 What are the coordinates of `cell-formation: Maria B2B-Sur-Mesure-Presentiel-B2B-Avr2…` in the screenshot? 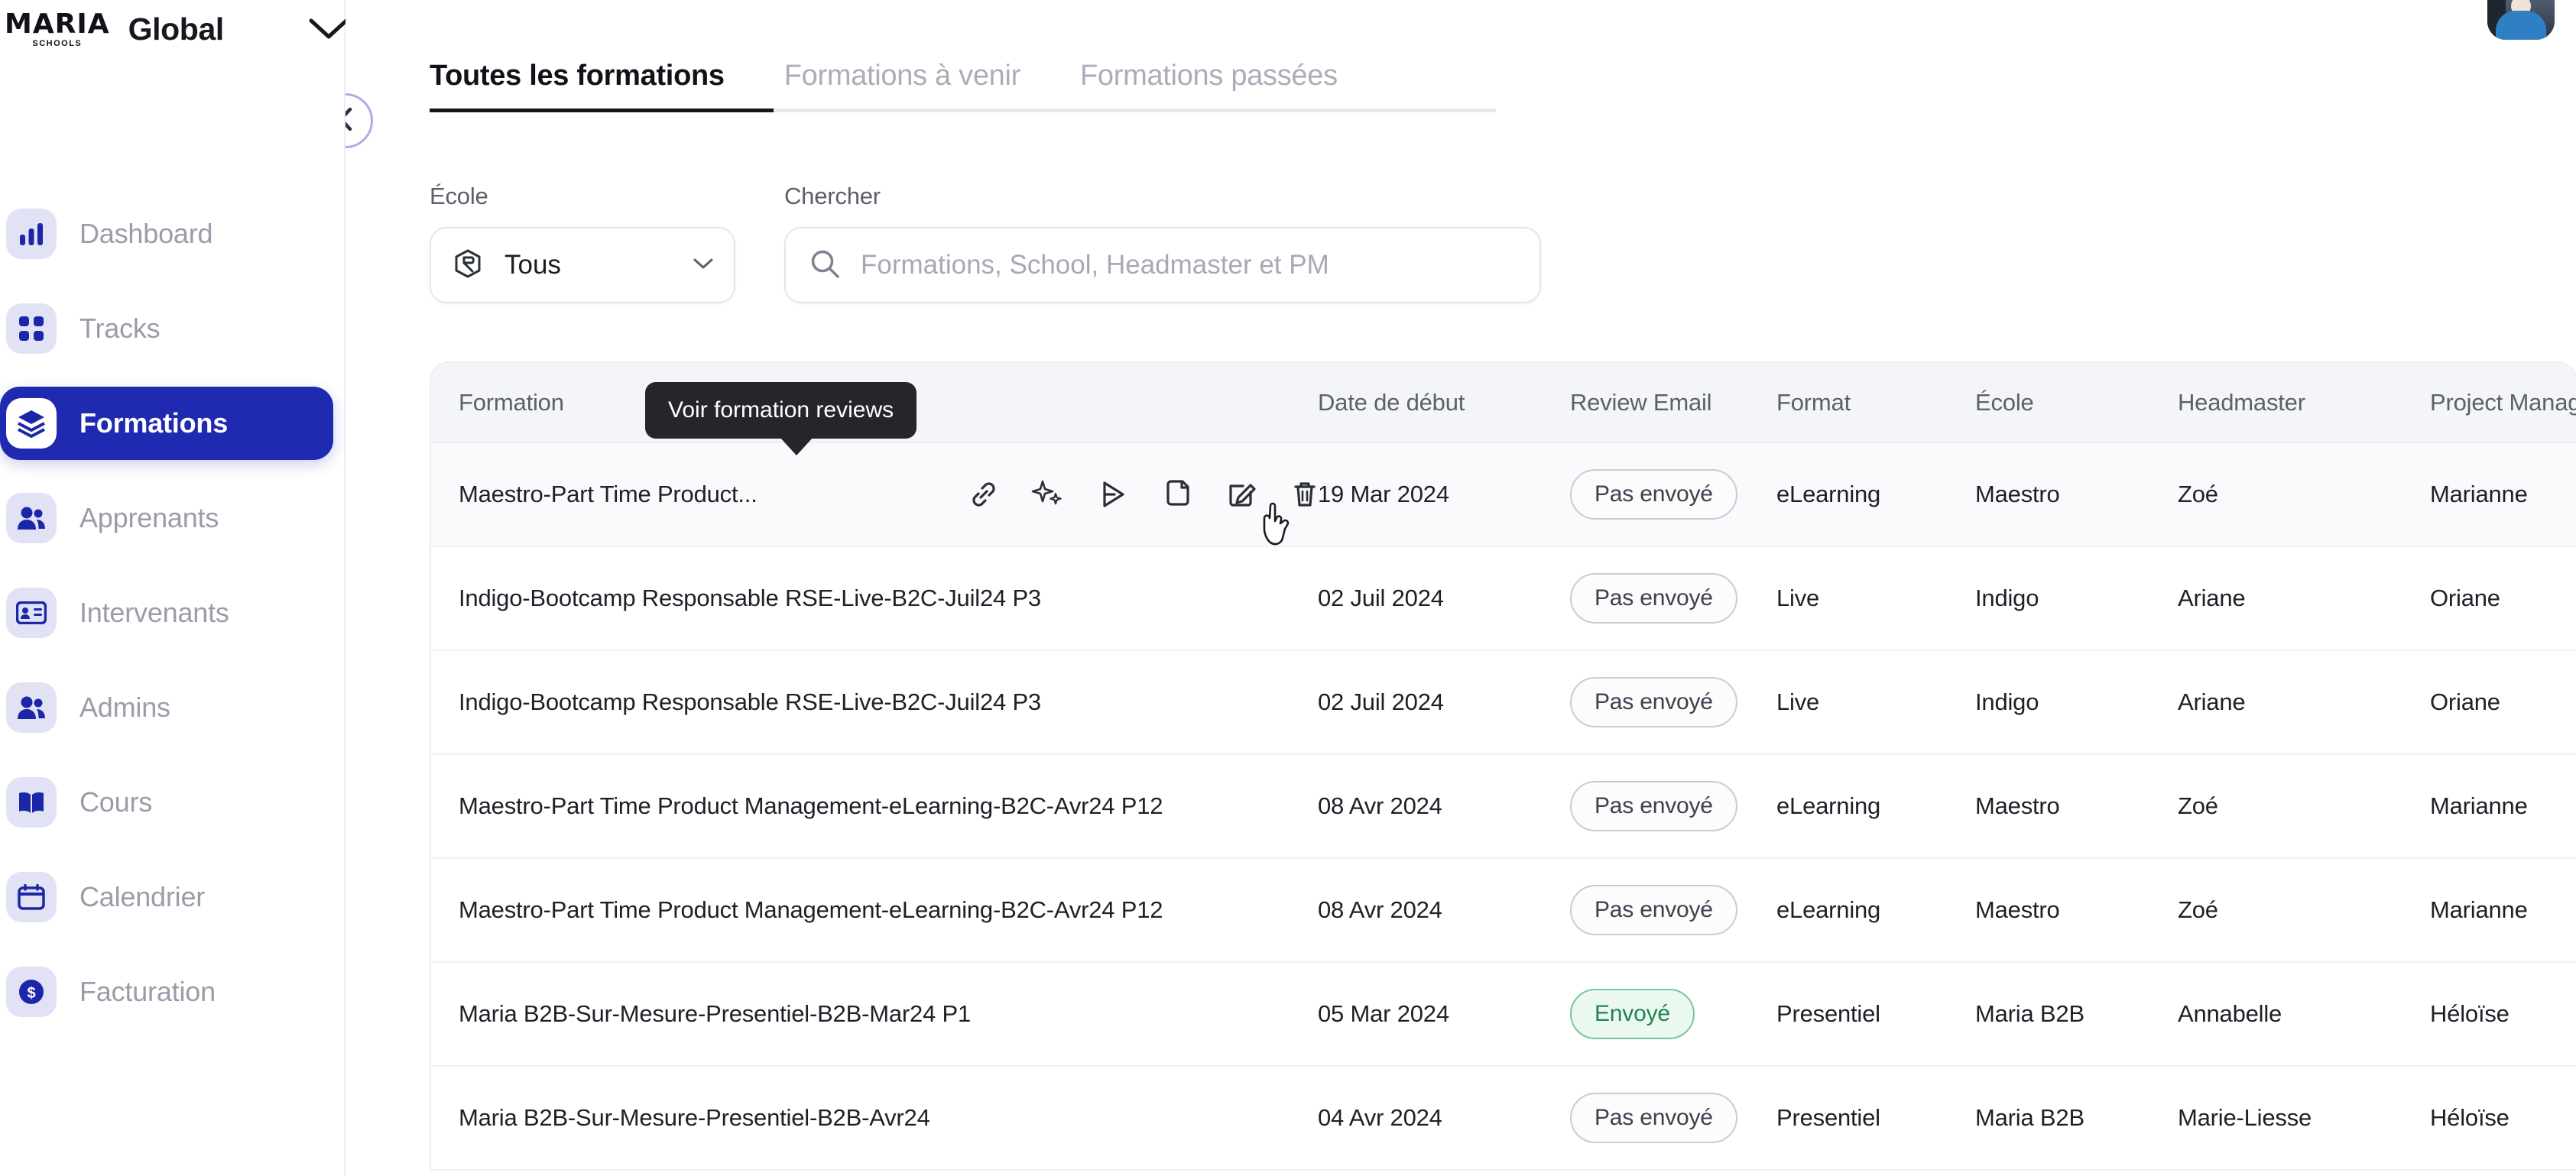 It's located at (874, 1117).